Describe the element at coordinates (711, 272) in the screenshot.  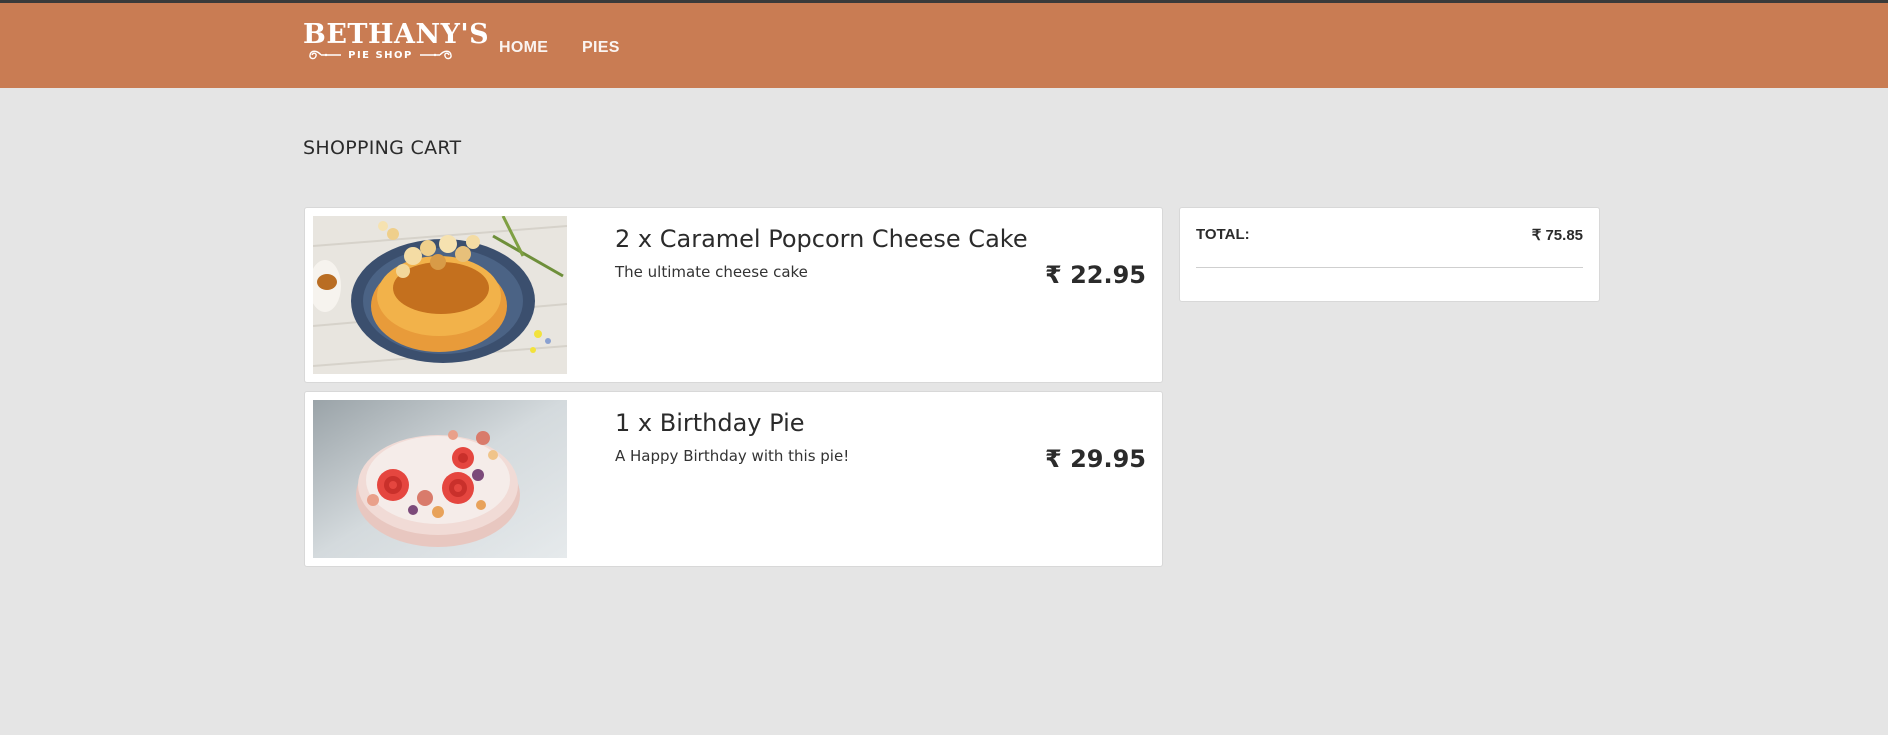
I see `cart-item-description: The ultimate cheese cake` at that location.